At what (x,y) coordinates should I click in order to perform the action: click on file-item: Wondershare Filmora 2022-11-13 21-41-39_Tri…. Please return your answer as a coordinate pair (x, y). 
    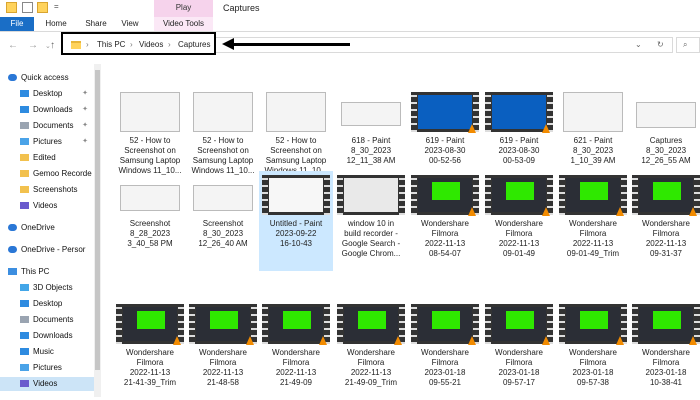
    Looking at the image, I should click on (150, 350).